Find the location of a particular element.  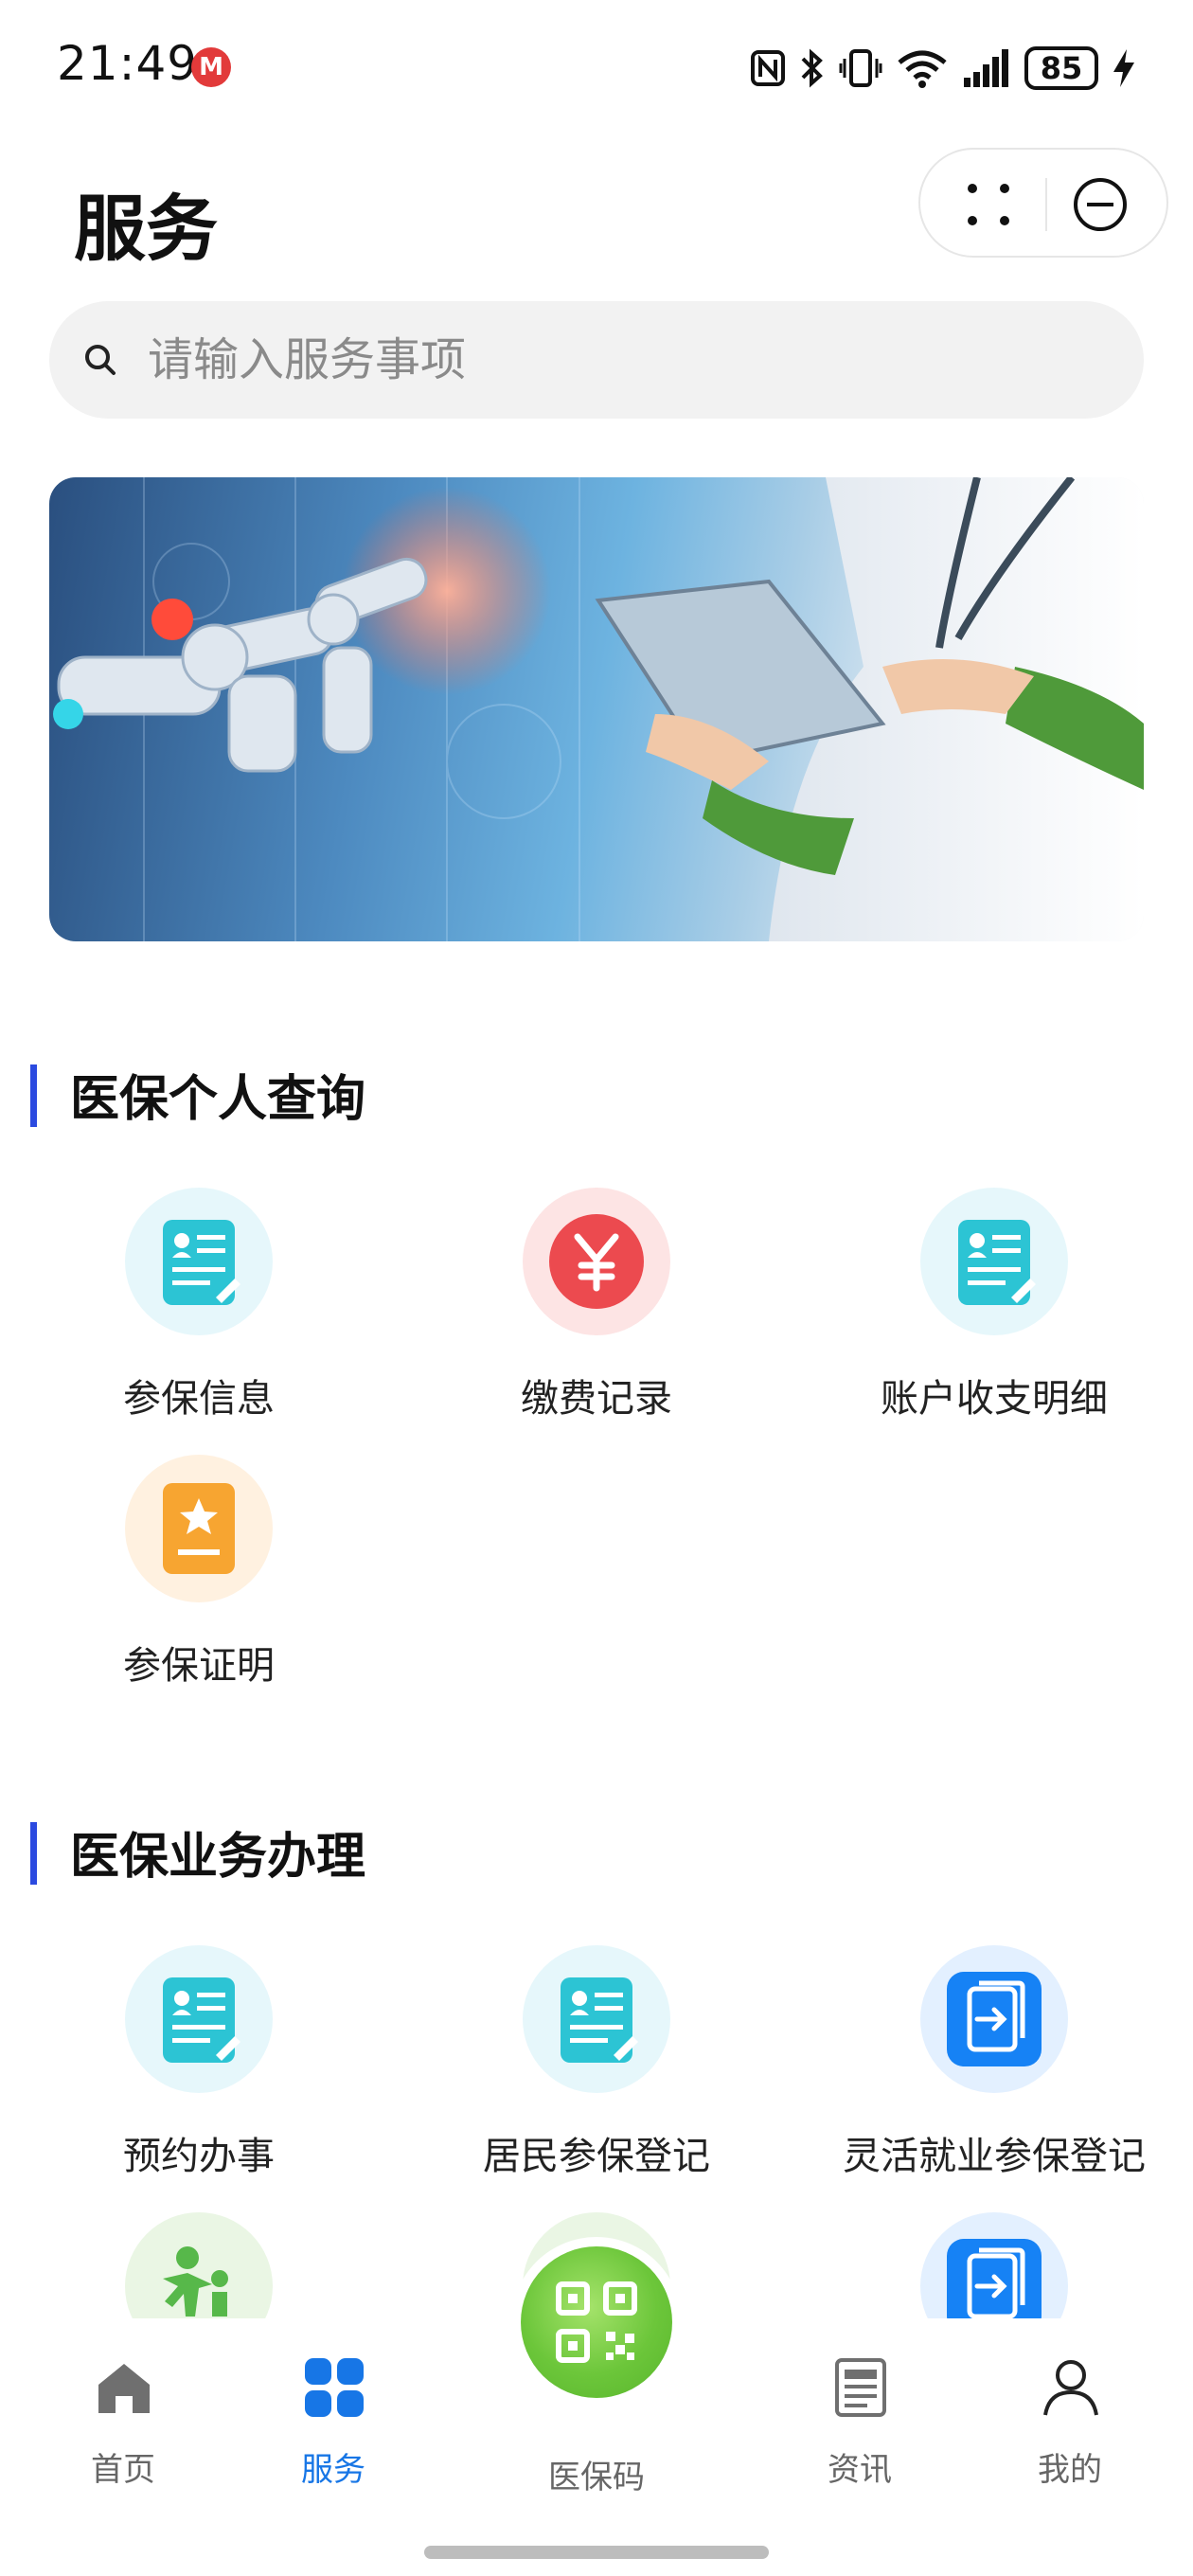

grid-item-label: 账户收支明细 is located at coordinates (994, 1399).